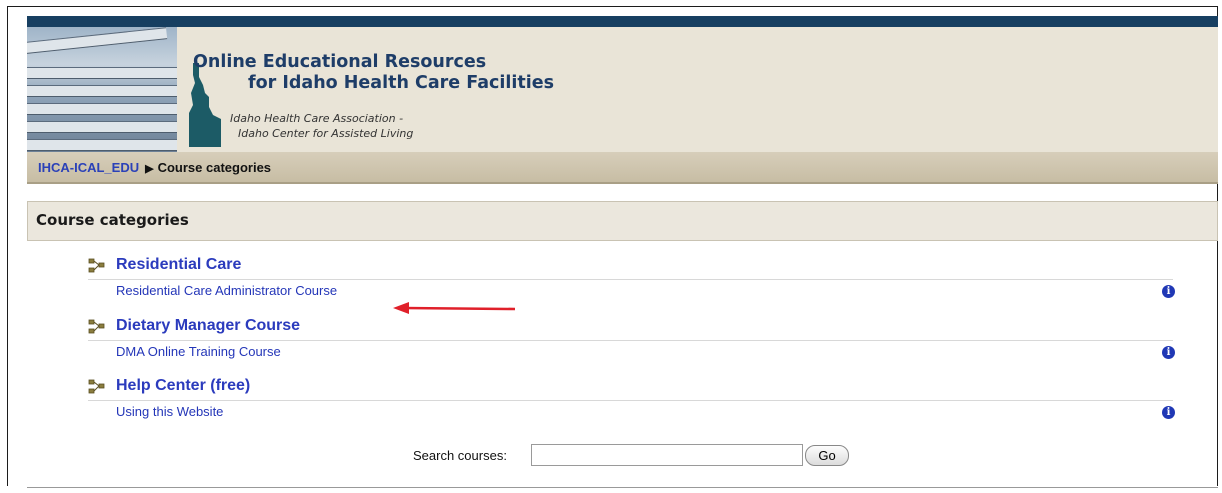 The image size is (1222, 493). I want to click on course-row: Using this Website i, so click(631, 410).